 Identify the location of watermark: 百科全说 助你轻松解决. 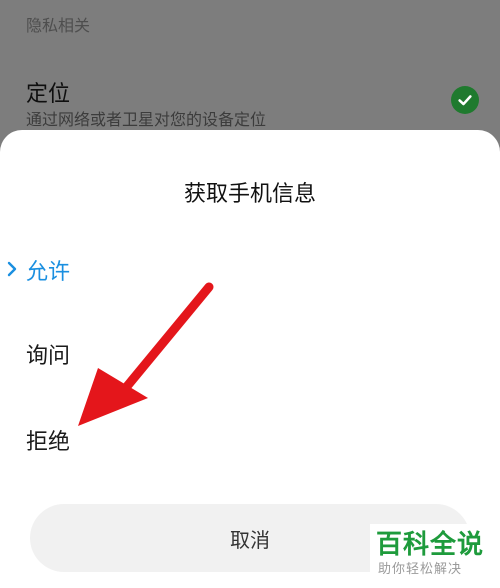
(429, 553).